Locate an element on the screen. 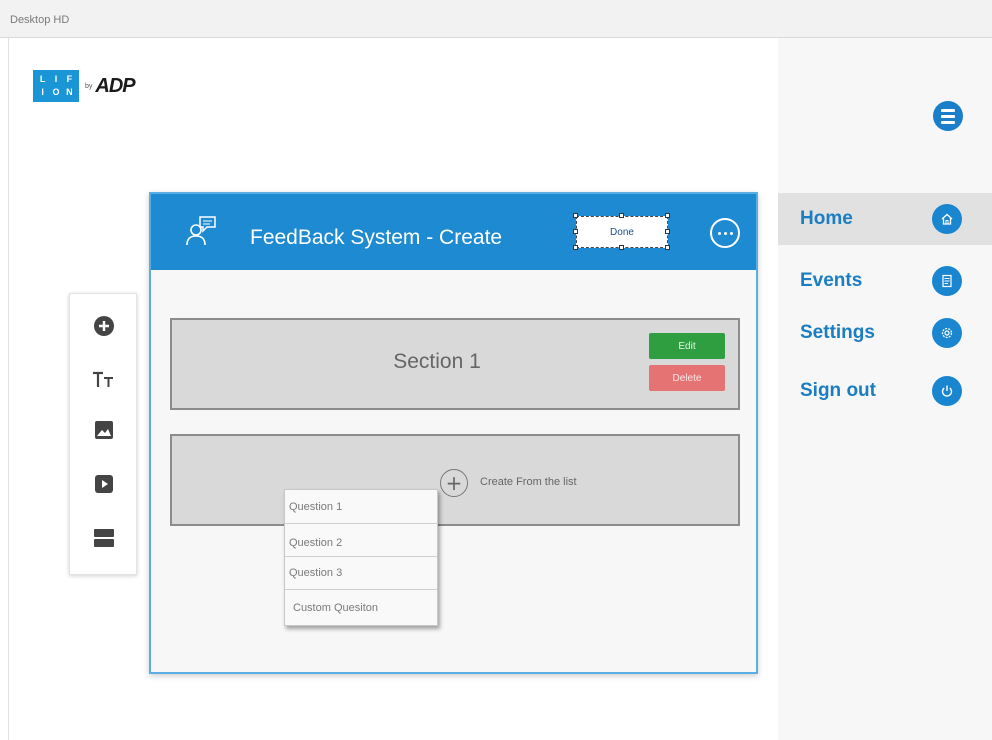 Image resolution: width=992 pixels, height=740 pixels. card-header: FeedBack System - Create Done is located at coordinates (453, 232).